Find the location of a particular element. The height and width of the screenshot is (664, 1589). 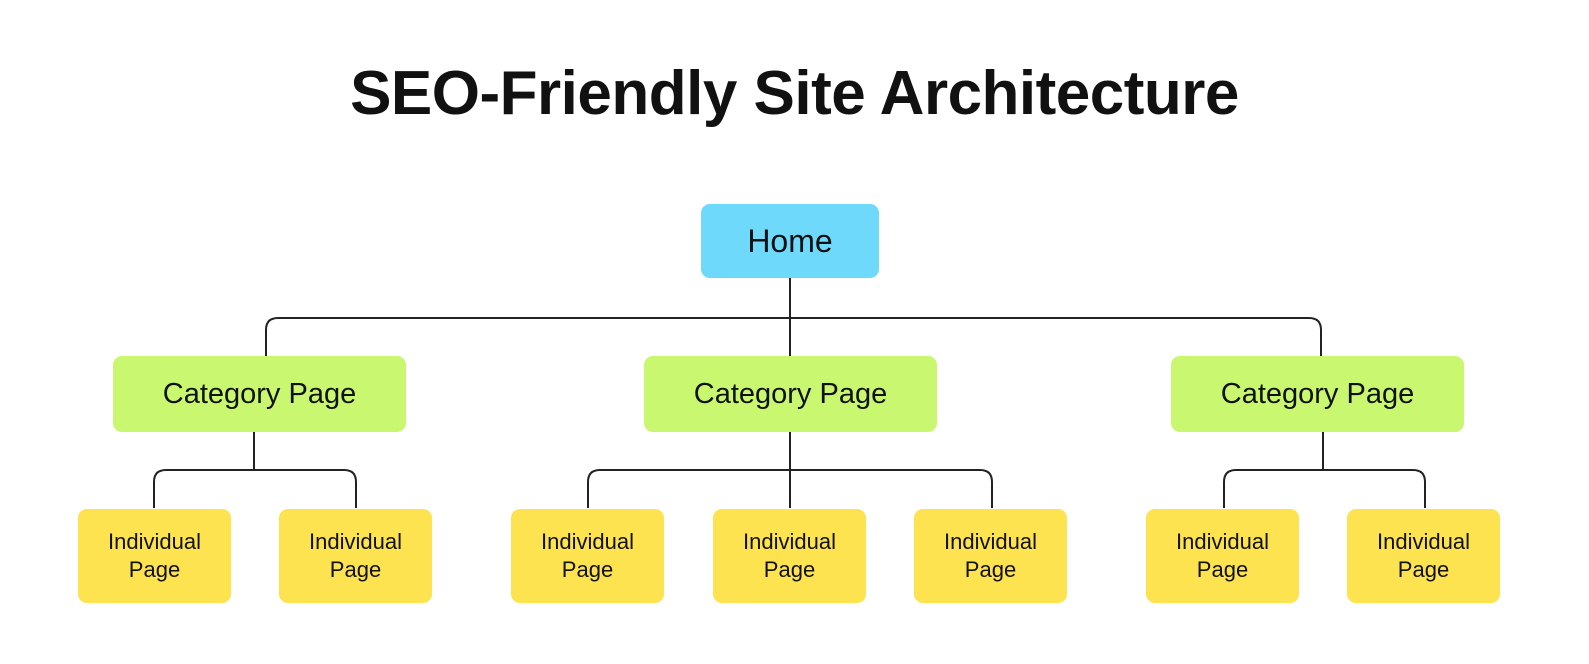

category-node-3: Category Page is located at coordinates (1317, 394).